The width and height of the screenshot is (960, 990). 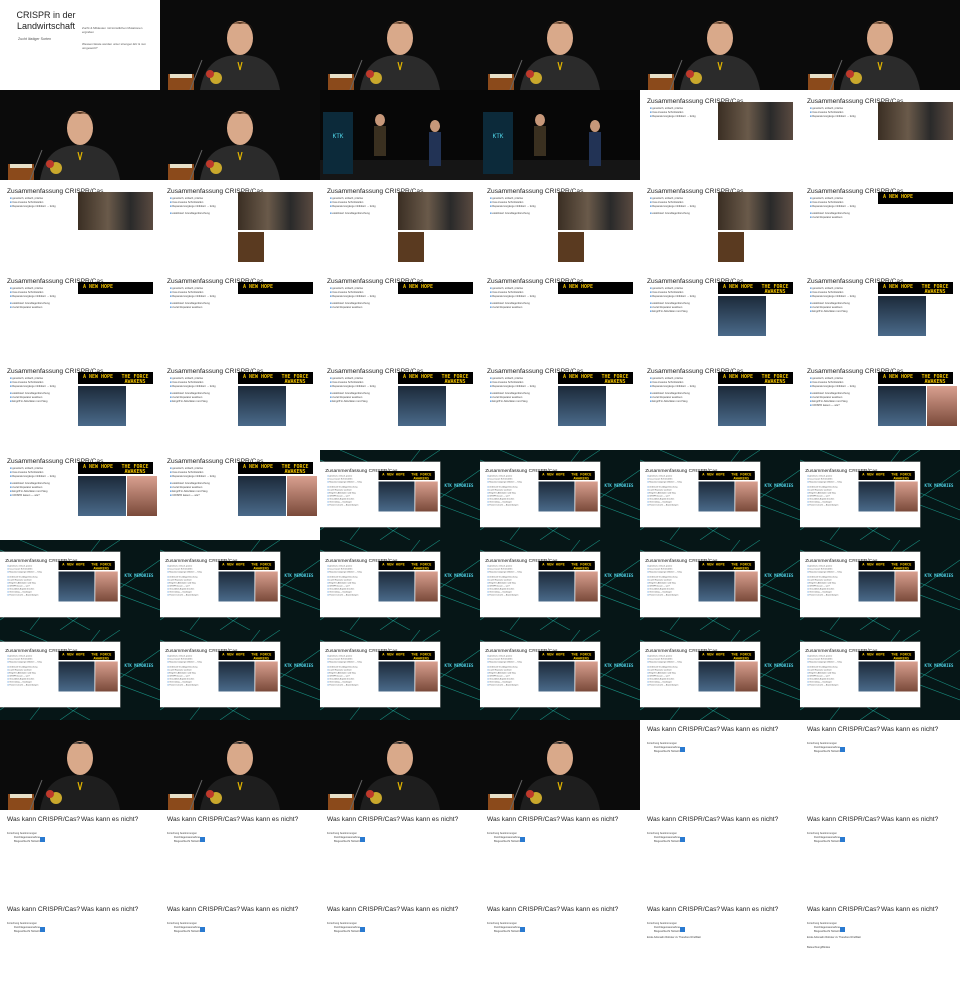 What do you see at coordinates (595, 211) in the screenshot?
I see `movie-photo` at bounding box center [595, 211].